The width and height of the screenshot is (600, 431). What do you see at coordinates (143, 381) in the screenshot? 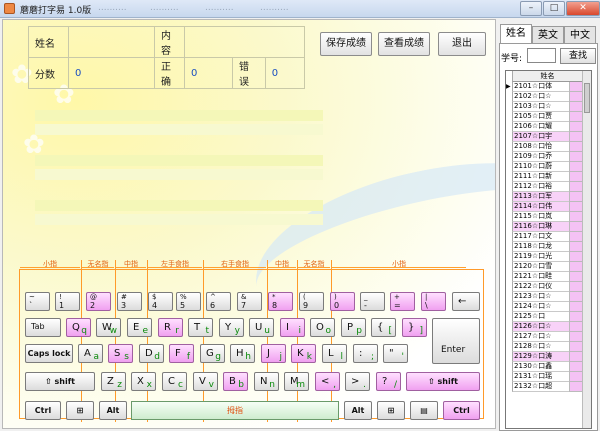
I see `key-x: Xx` at bounding box center [143, 381].